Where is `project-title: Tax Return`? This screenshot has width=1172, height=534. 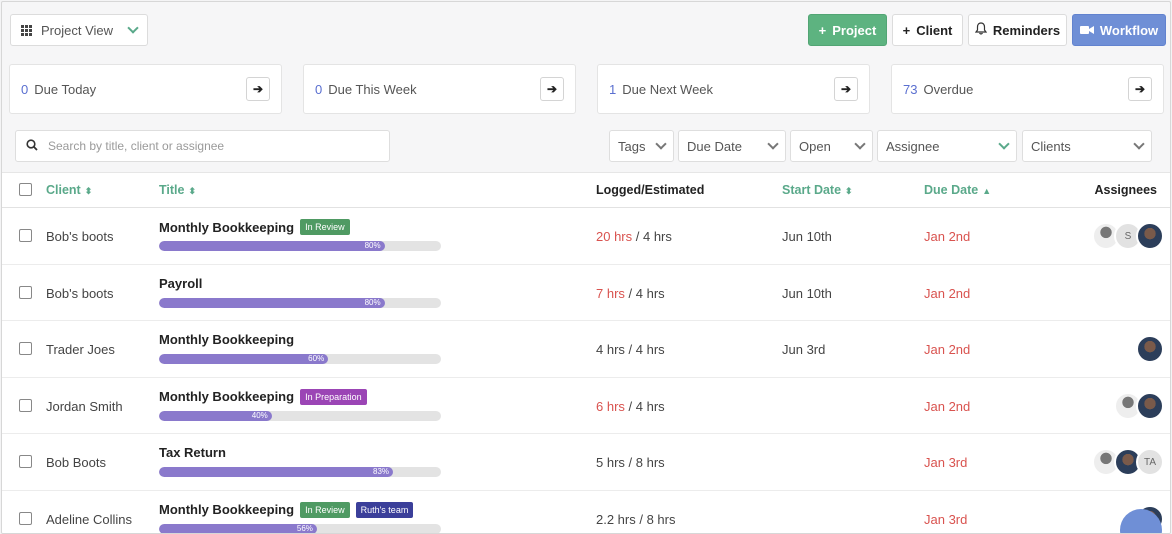 project-title: Tax Return is located at coordinates (192, 452).